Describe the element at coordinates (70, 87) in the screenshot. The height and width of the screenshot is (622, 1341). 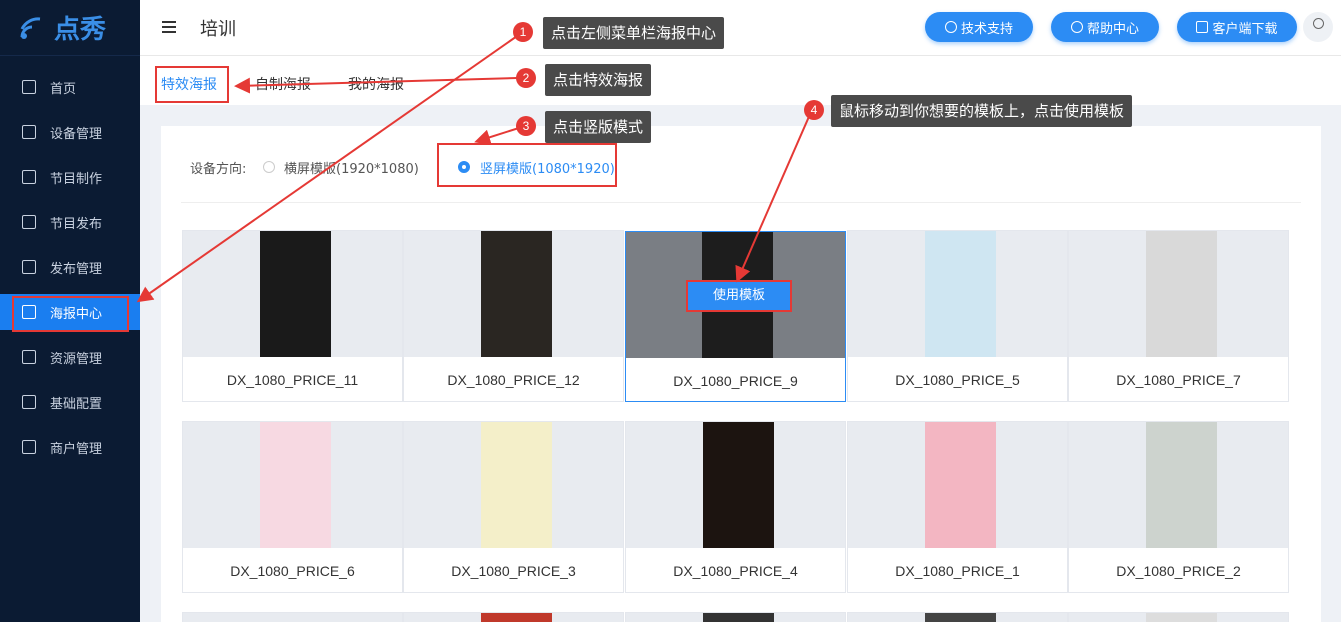
I see `sidebar-item-home: 首页` at that location.